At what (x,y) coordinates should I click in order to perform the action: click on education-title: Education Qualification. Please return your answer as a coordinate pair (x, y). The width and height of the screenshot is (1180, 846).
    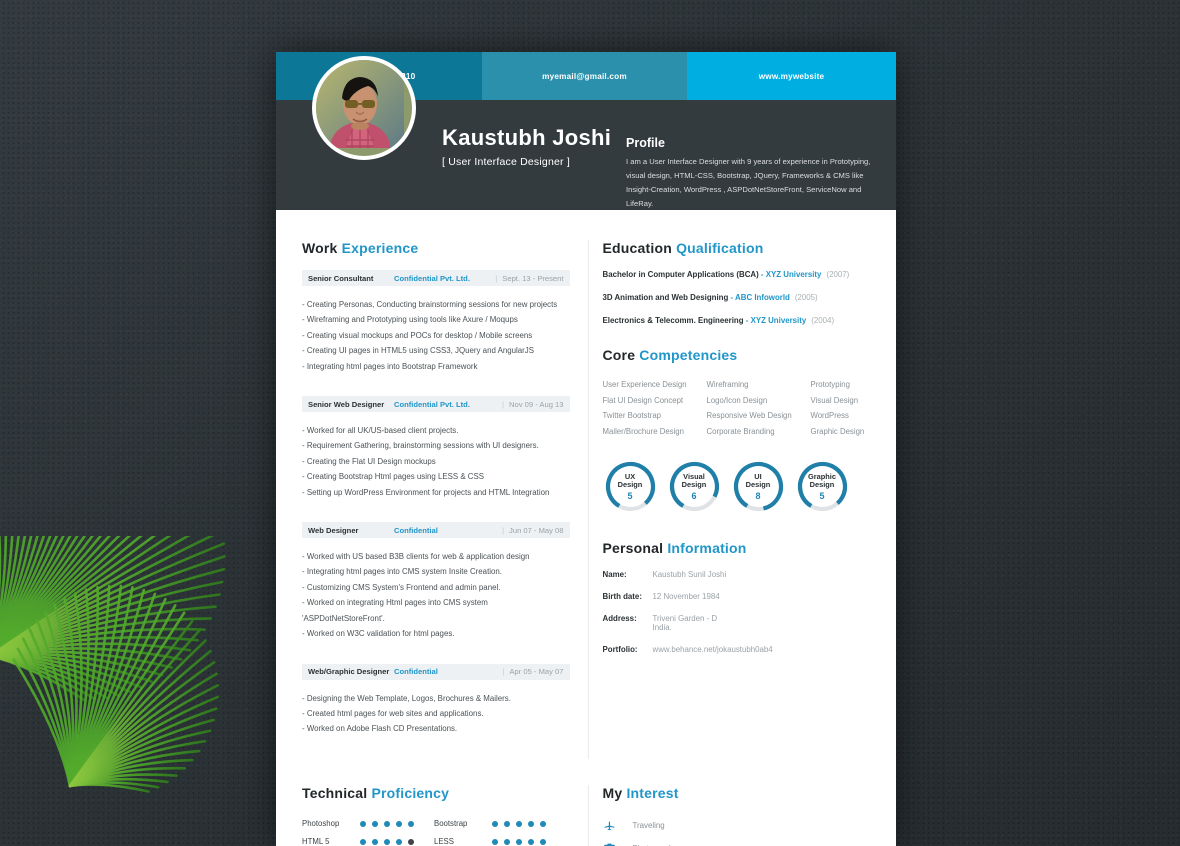
    Looking at the image, I should click on (737, 248).